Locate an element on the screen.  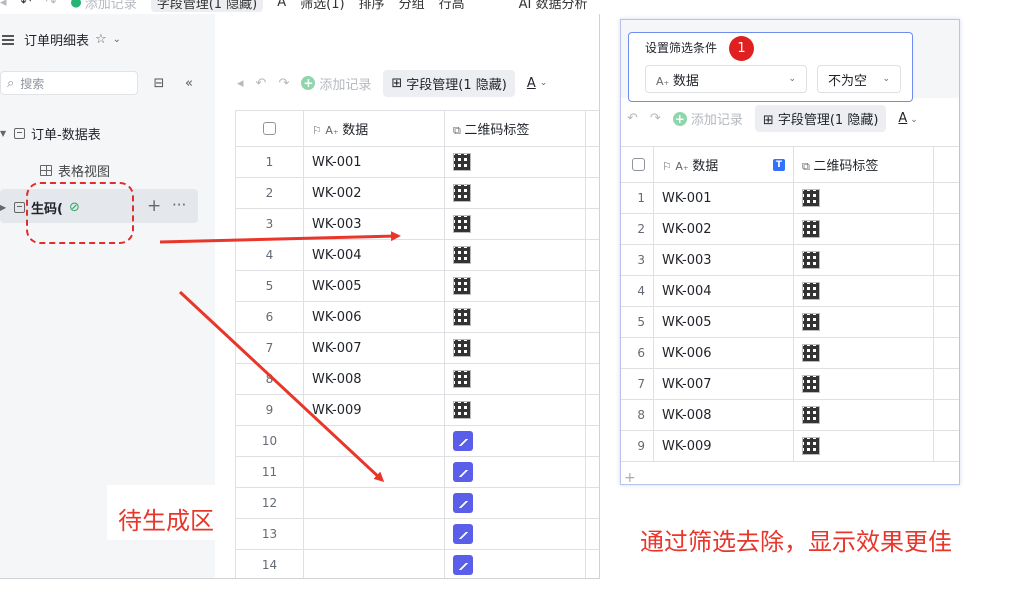
arrow-to-table is located at coordinates (280, 237).